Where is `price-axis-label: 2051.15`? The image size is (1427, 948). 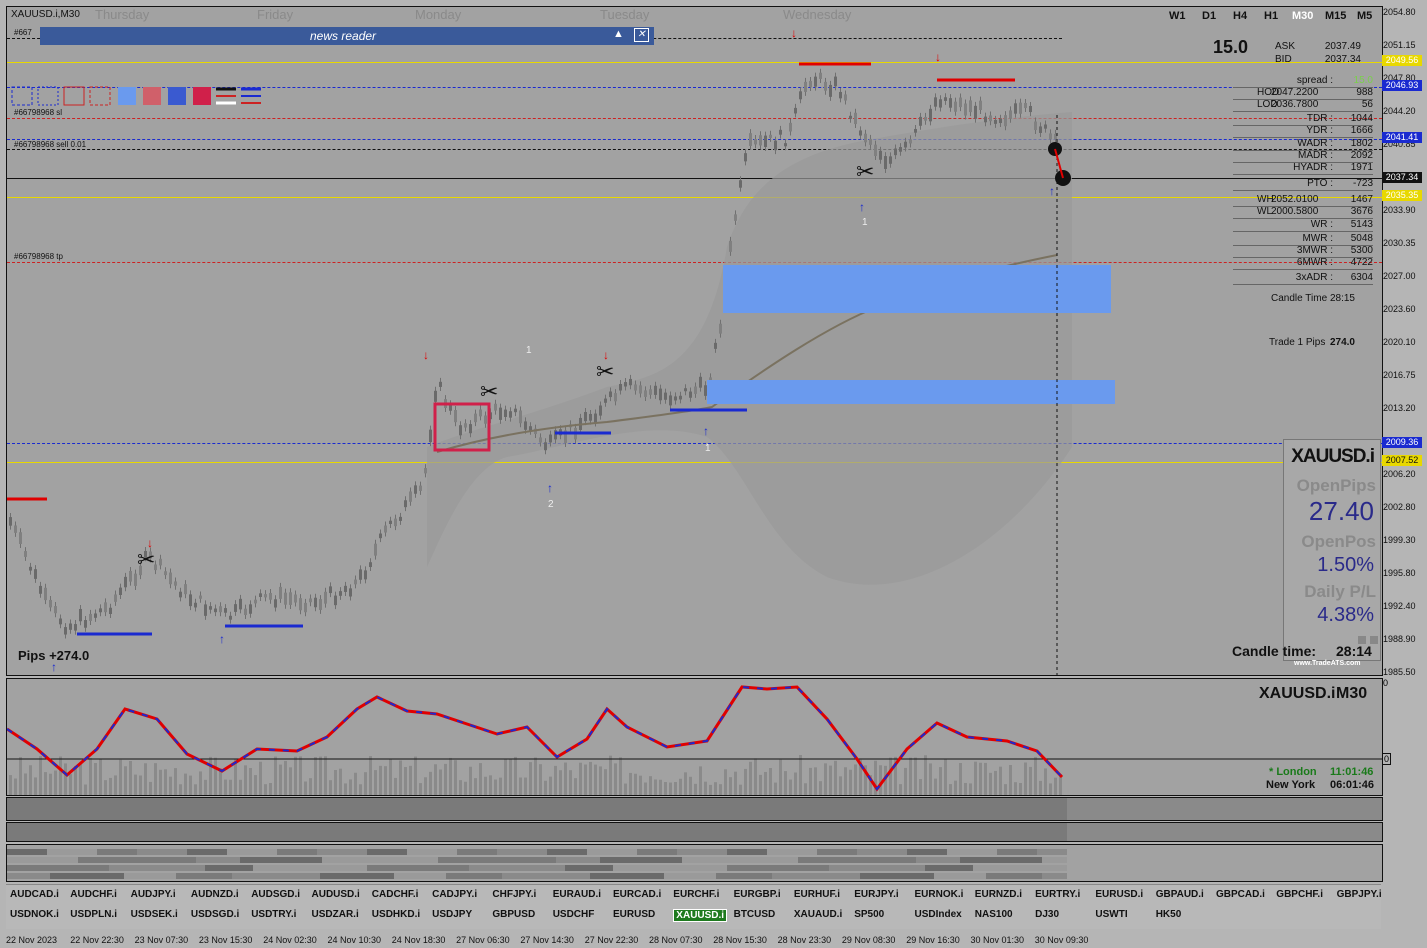
price-axis-label: 2051.15 is located at coordinates (1399, 45).